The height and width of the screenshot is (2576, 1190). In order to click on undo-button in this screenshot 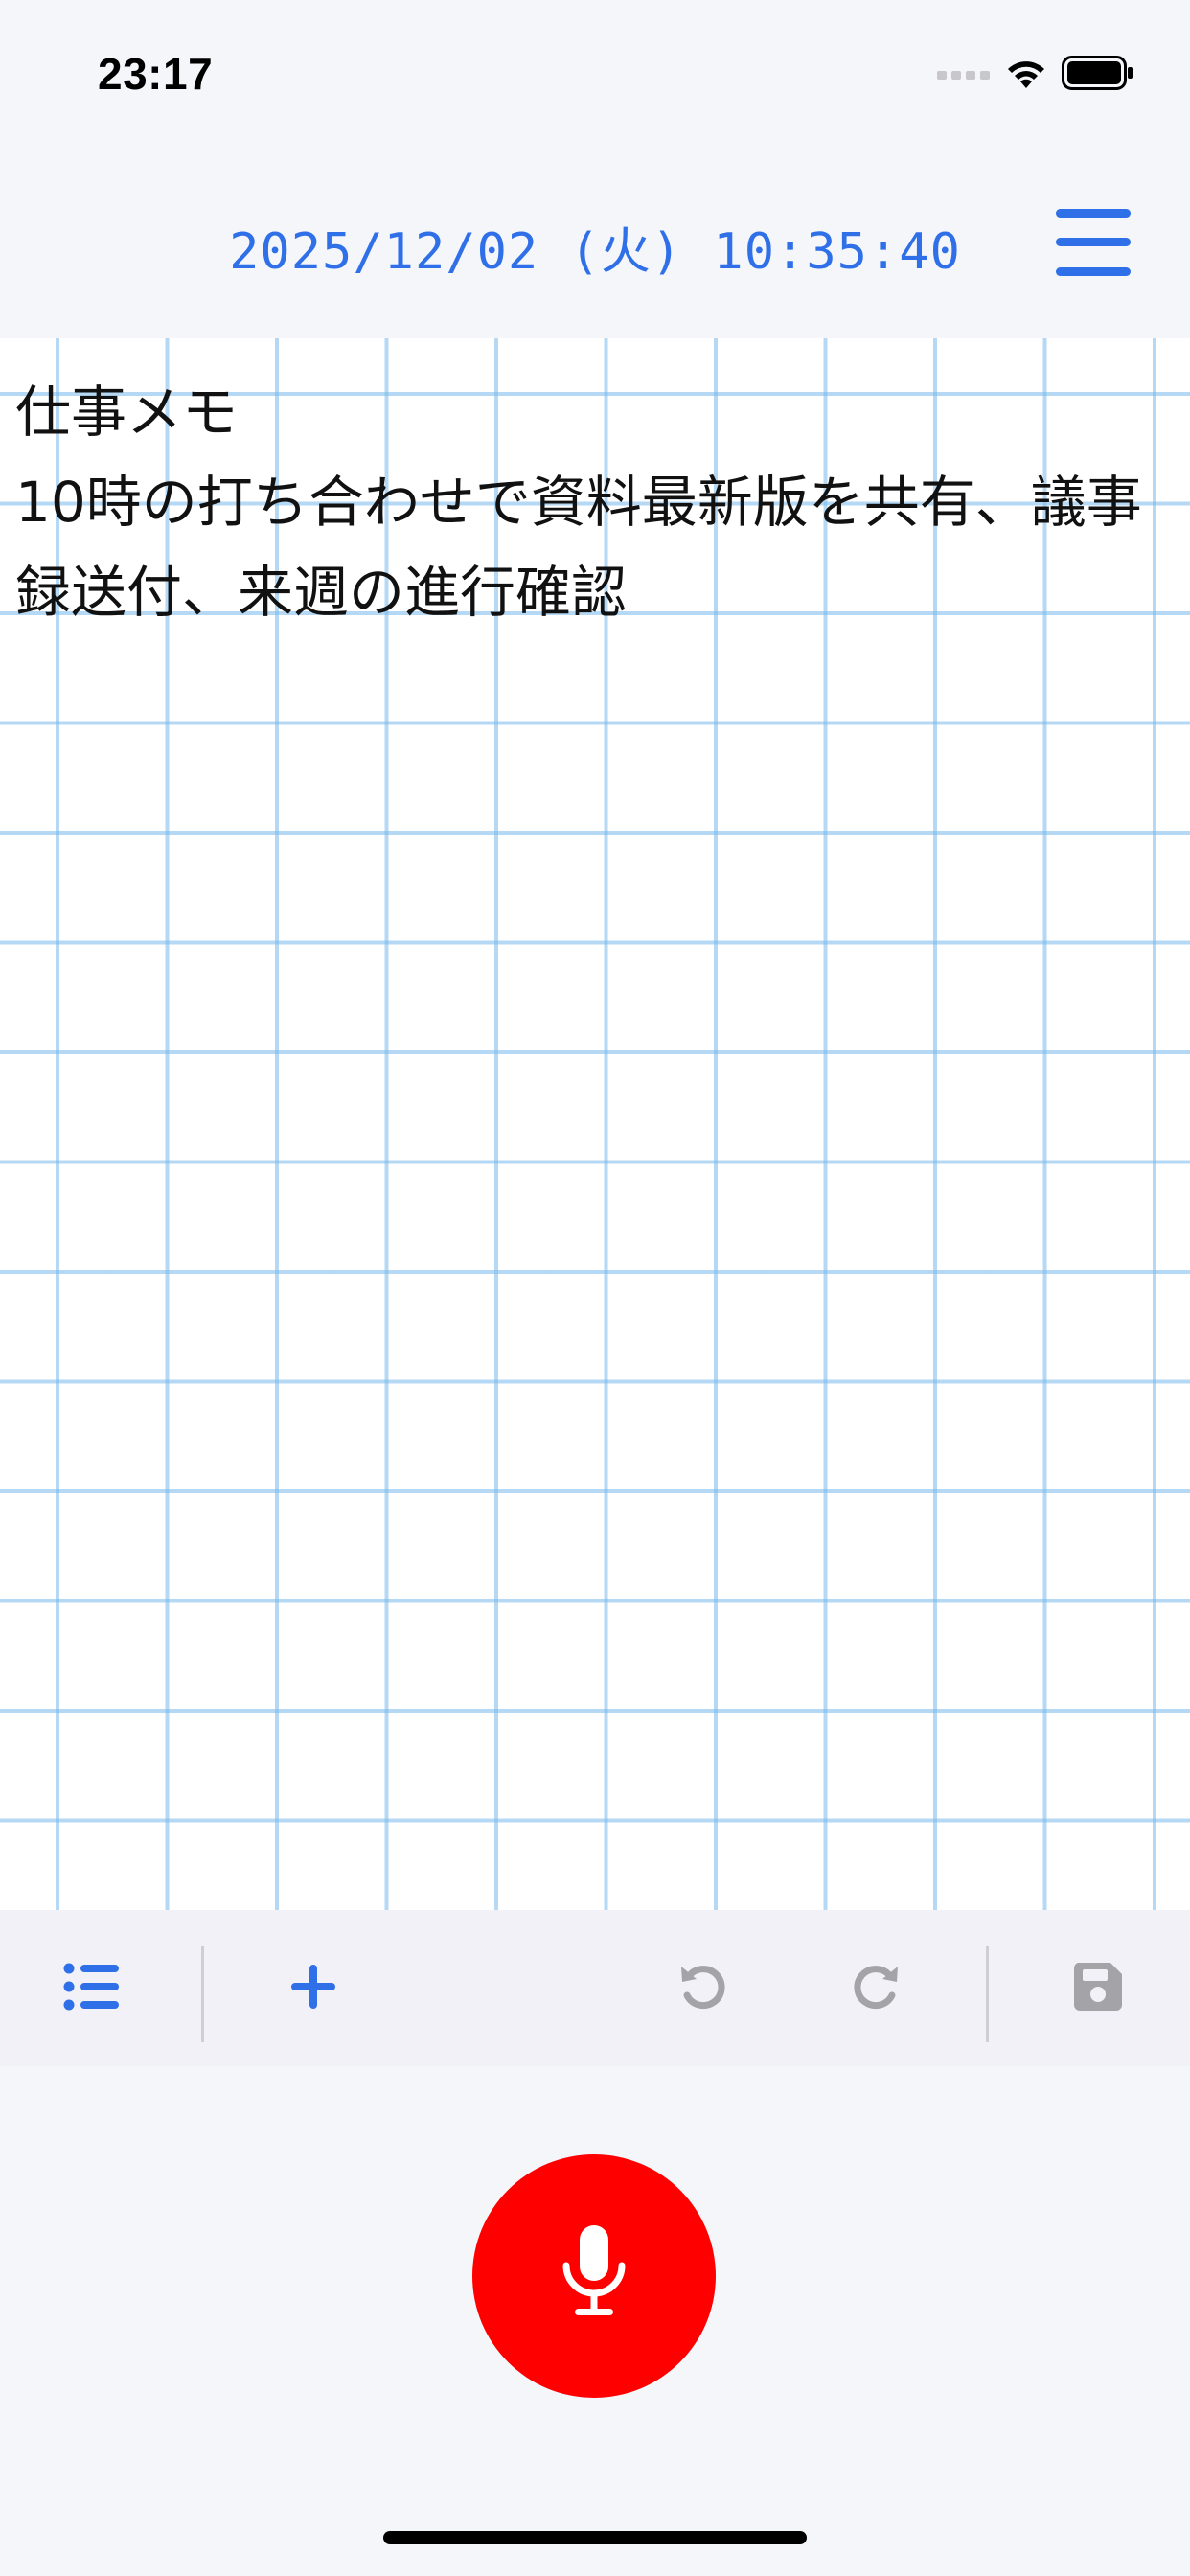, I will do `click(703, 1989)`.